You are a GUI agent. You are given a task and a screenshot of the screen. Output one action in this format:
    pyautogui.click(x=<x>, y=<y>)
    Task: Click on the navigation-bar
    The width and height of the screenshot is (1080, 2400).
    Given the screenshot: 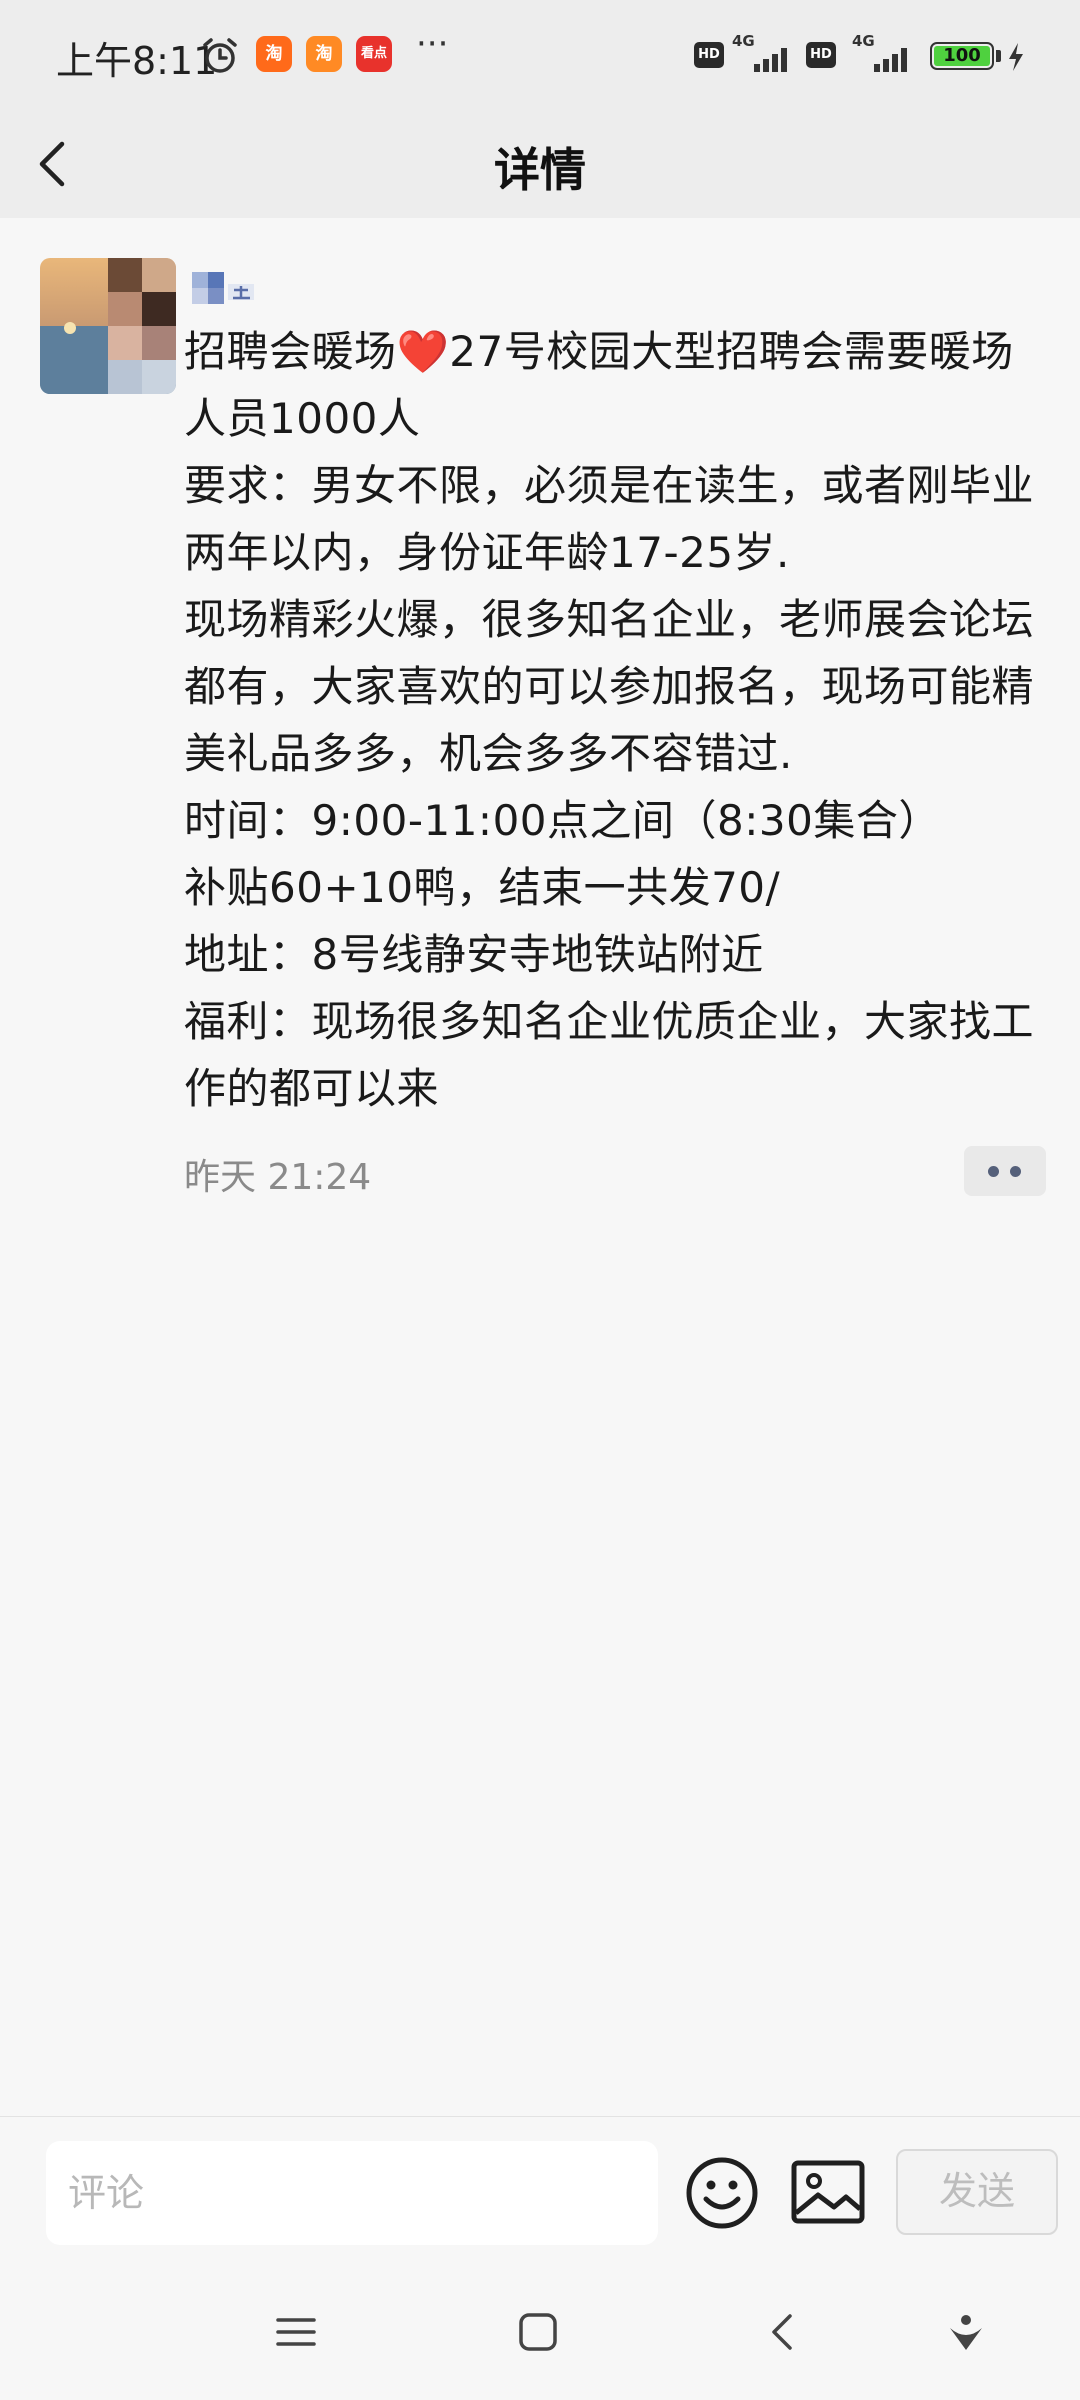 What is the action you would take?
    pyautogui.click(x=540, y=2334)
    